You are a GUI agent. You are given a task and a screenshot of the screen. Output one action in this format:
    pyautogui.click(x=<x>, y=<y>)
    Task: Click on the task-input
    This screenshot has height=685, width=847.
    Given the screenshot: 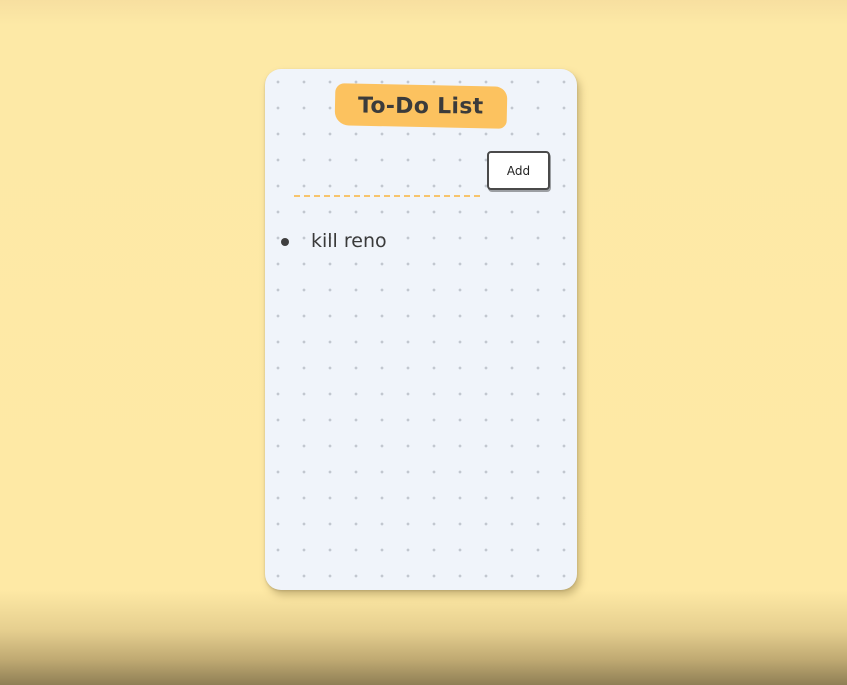 What is the action you would take?
    pyautogui.click(x=387, y=187)
    